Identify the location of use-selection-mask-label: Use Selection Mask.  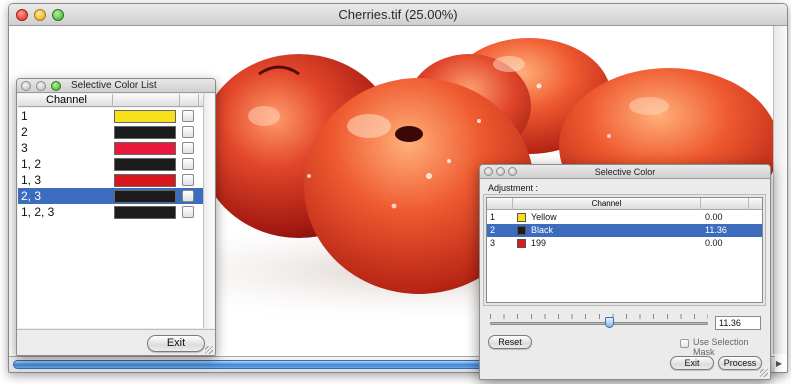
(721, 347).